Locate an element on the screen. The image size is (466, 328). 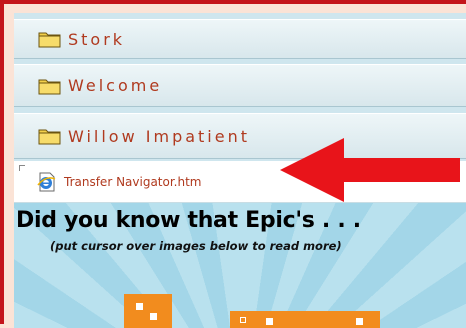
red-arrow-pointer is located at coordinates (370, 170).